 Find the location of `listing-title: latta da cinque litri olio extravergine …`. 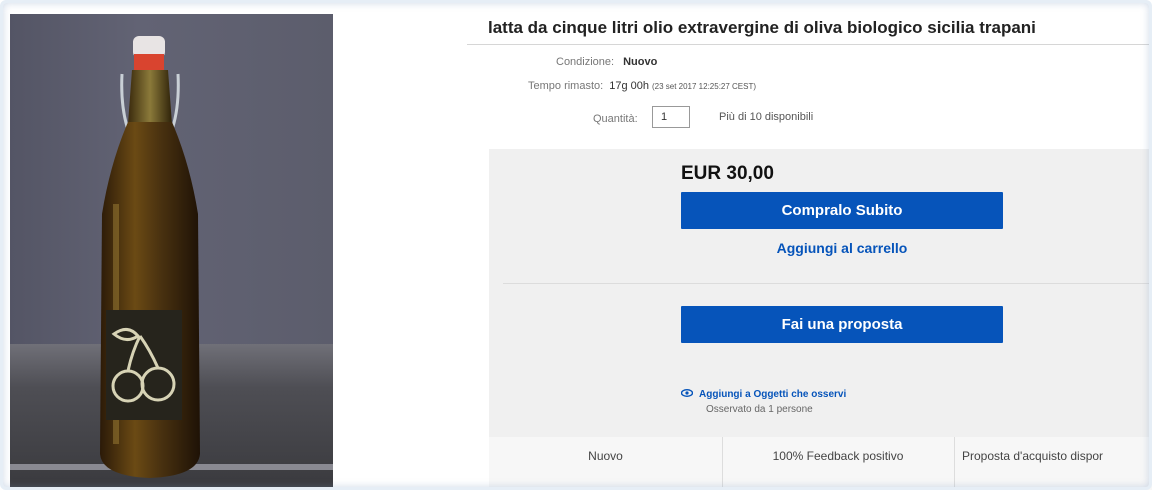

listing-title: latta da cinque litri olio extravergine … is located at coordinates (762, 27).